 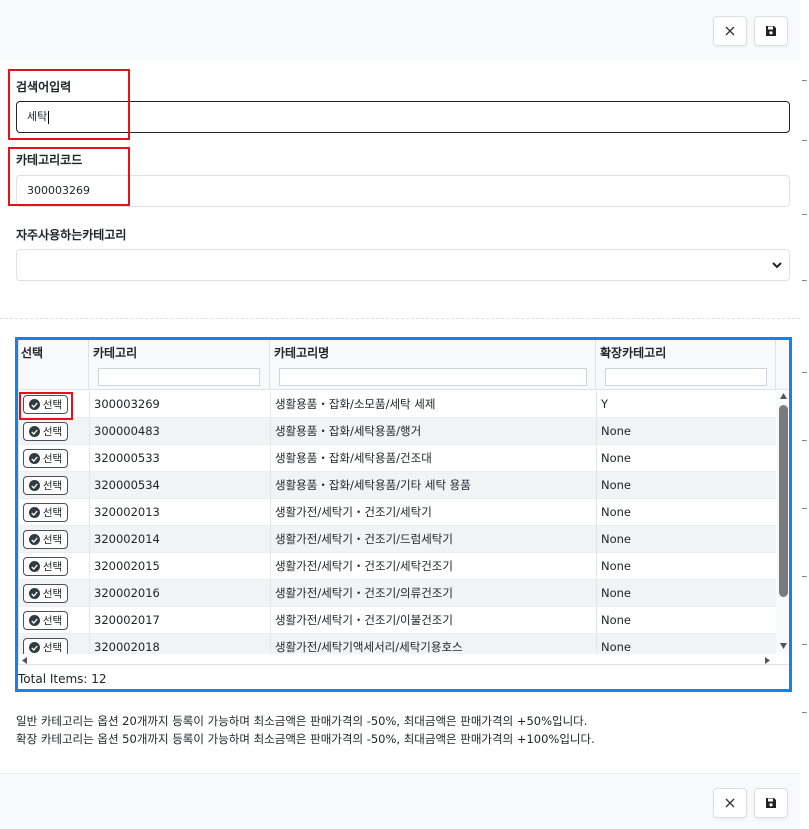 I want to click on cell-category-name: 생활가전/세탁기・건조기/세탁기, so click(x=353, y=512).